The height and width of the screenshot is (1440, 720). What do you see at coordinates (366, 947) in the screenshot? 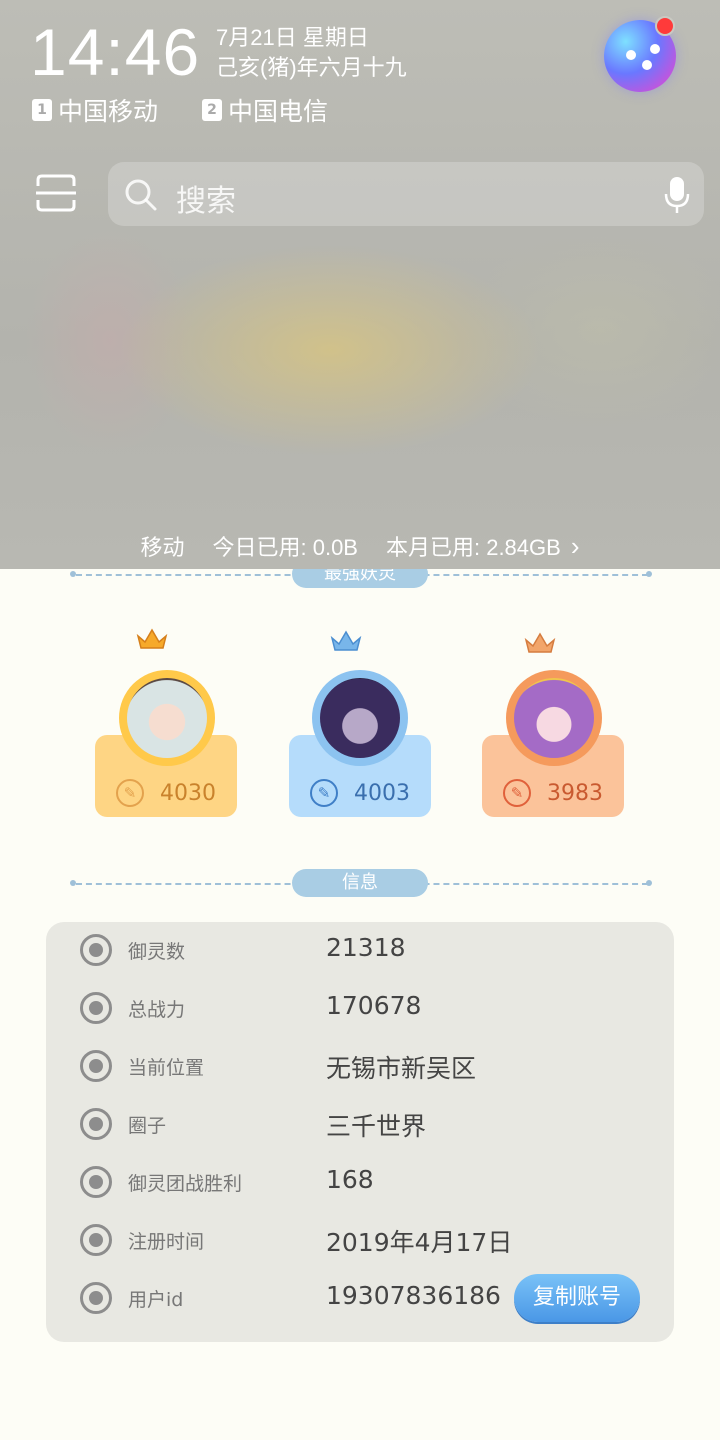
I see `info-value: 21318` at bounding box center [366, 947].